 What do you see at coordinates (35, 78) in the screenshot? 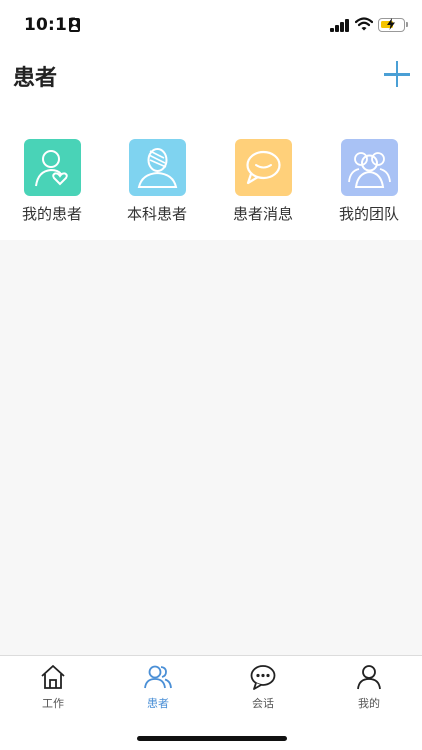
I see `page-title: 患者` at bounding box center [35, 78].